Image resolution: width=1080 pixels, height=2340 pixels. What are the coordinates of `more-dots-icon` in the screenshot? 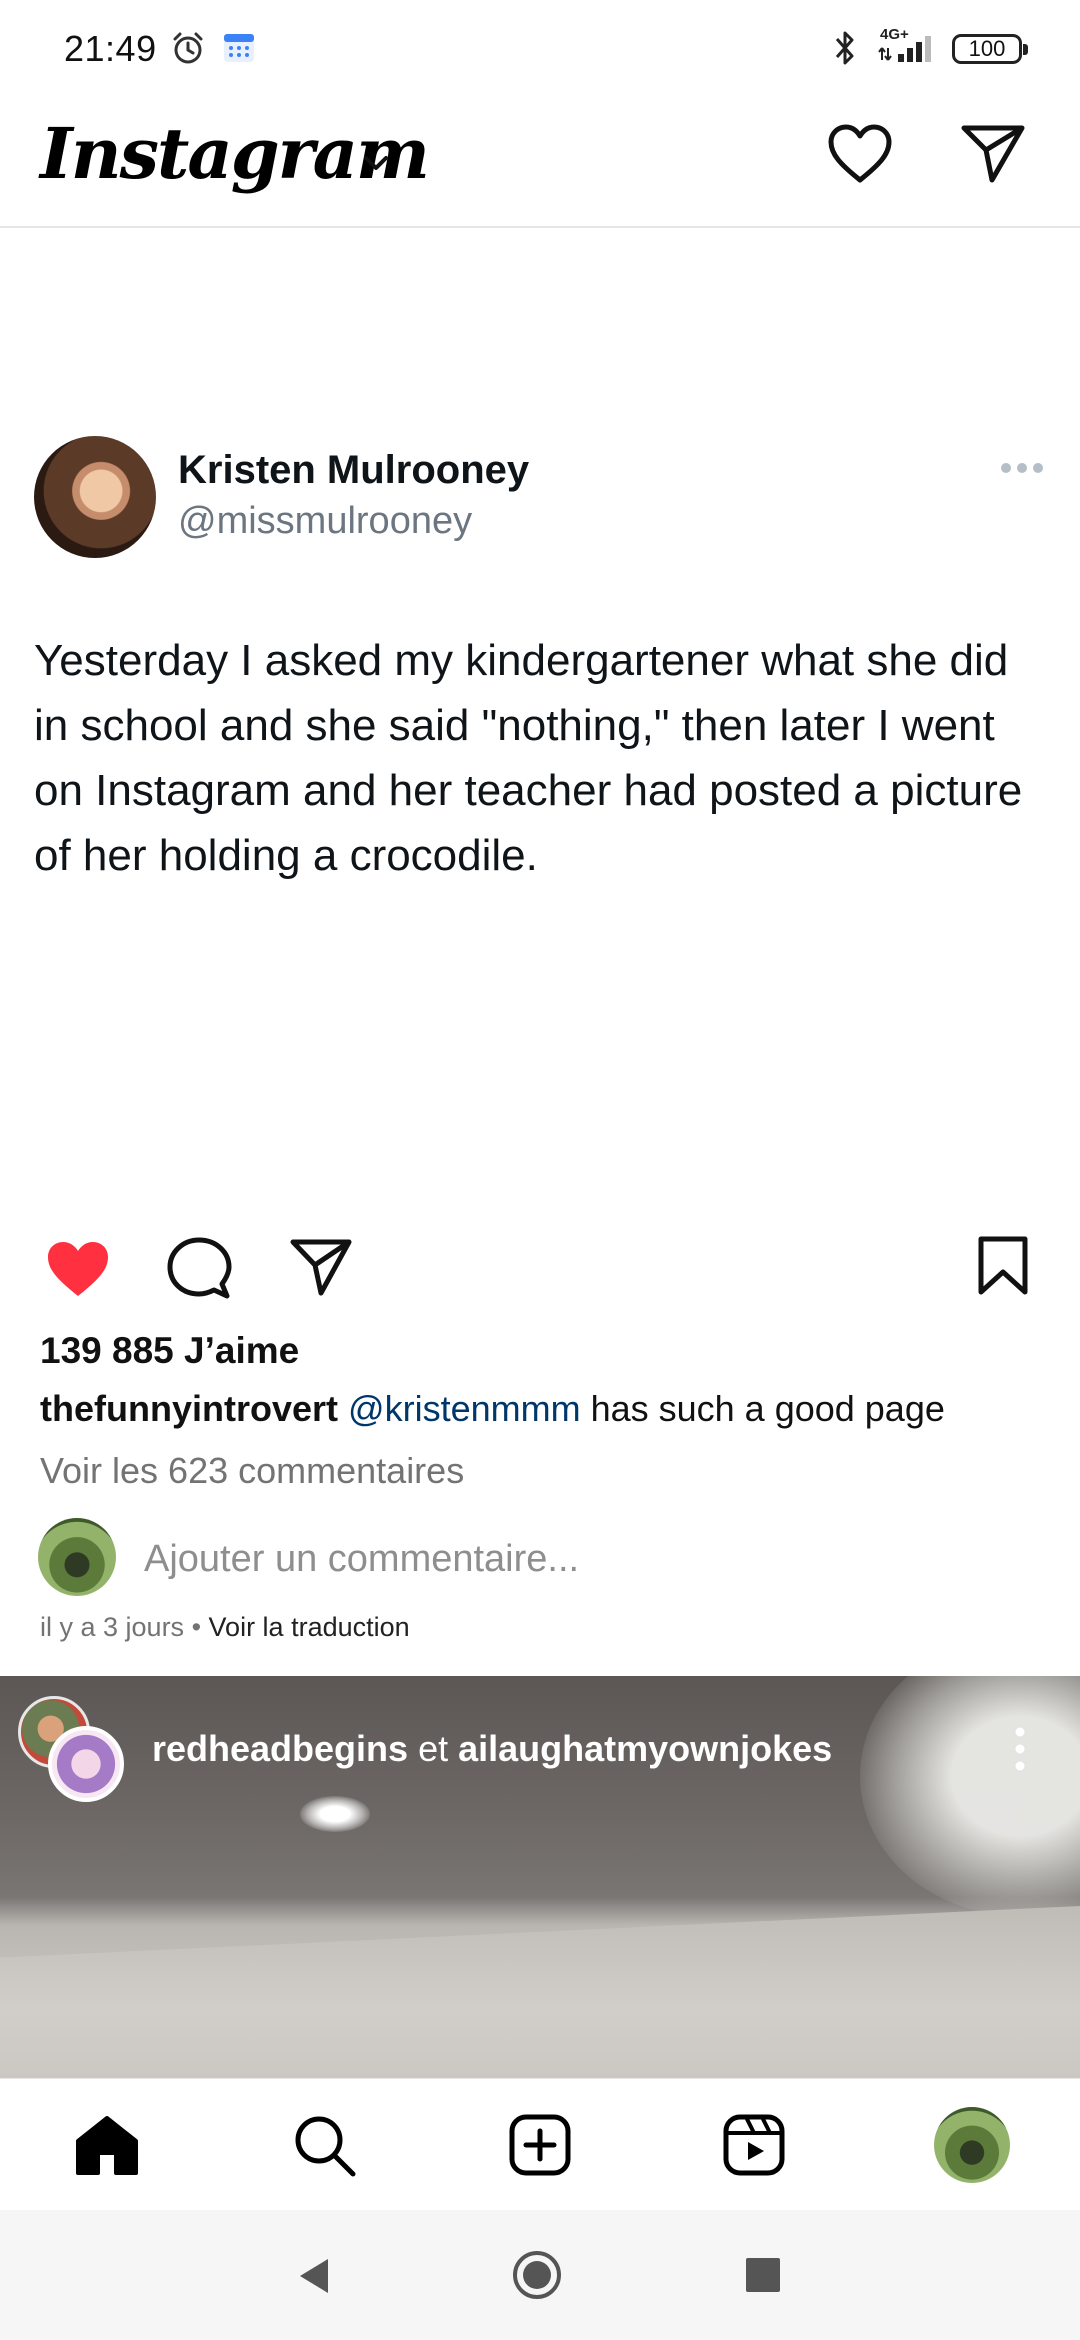 It's located at (1022, 468).